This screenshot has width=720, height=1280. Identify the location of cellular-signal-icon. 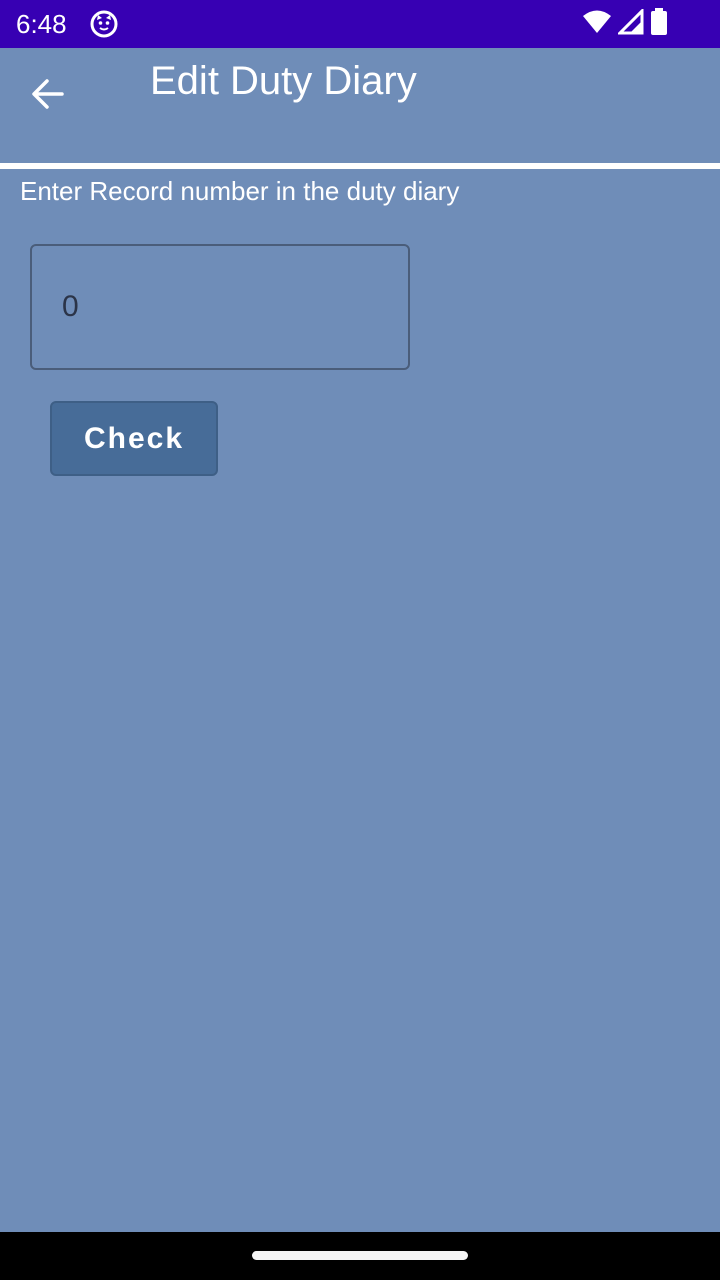
(630, 23).